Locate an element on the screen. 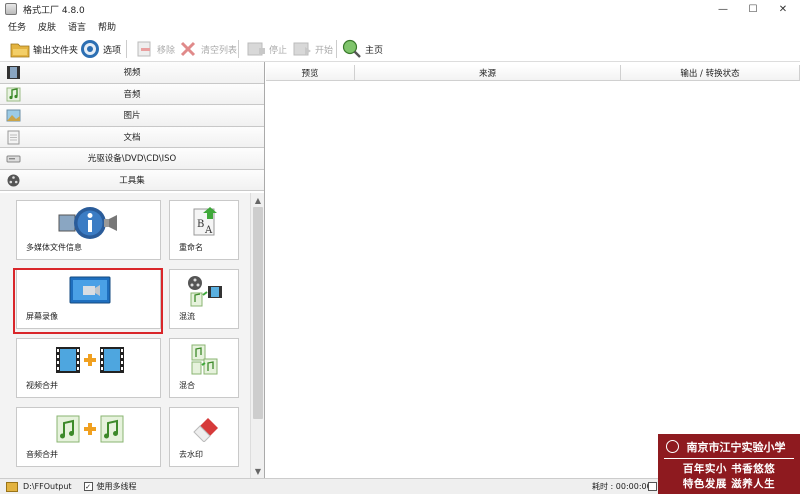 The width and height of the screenshot is (800, 494). column-output-status: 输出 / 转换状态 is located at coordinates (710, 73).